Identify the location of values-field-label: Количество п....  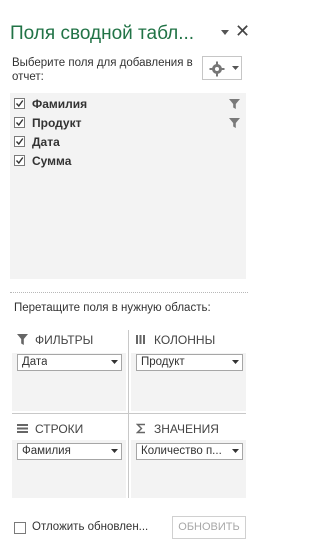
(181, 451).